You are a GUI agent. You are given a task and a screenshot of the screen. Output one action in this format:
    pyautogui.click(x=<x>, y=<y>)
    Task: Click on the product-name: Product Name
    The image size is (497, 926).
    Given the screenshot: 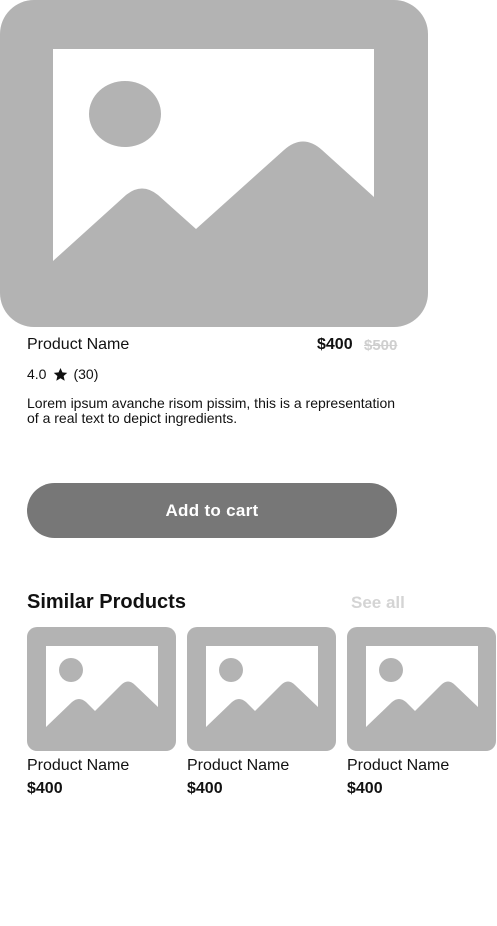 What is the action you would take?
    pyautogui.click(x=78, y=344)
    